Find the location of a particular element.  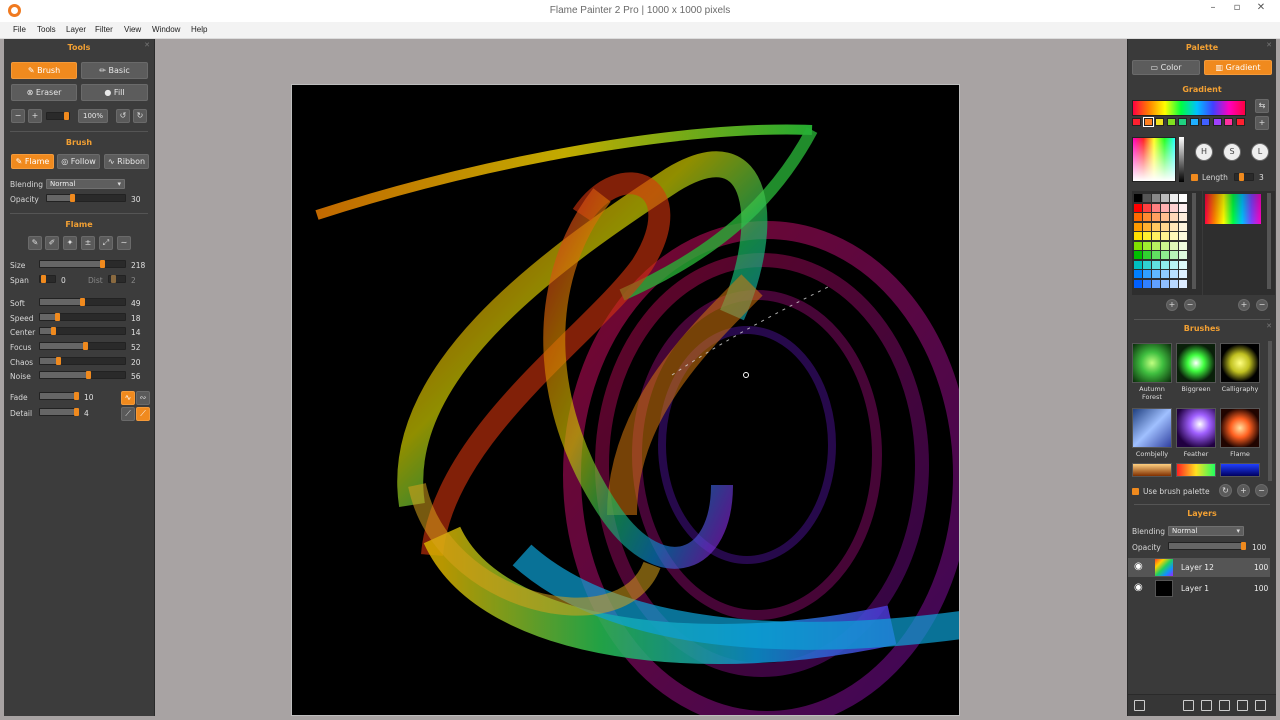

noise-slider is located at coordinates (82, 375).